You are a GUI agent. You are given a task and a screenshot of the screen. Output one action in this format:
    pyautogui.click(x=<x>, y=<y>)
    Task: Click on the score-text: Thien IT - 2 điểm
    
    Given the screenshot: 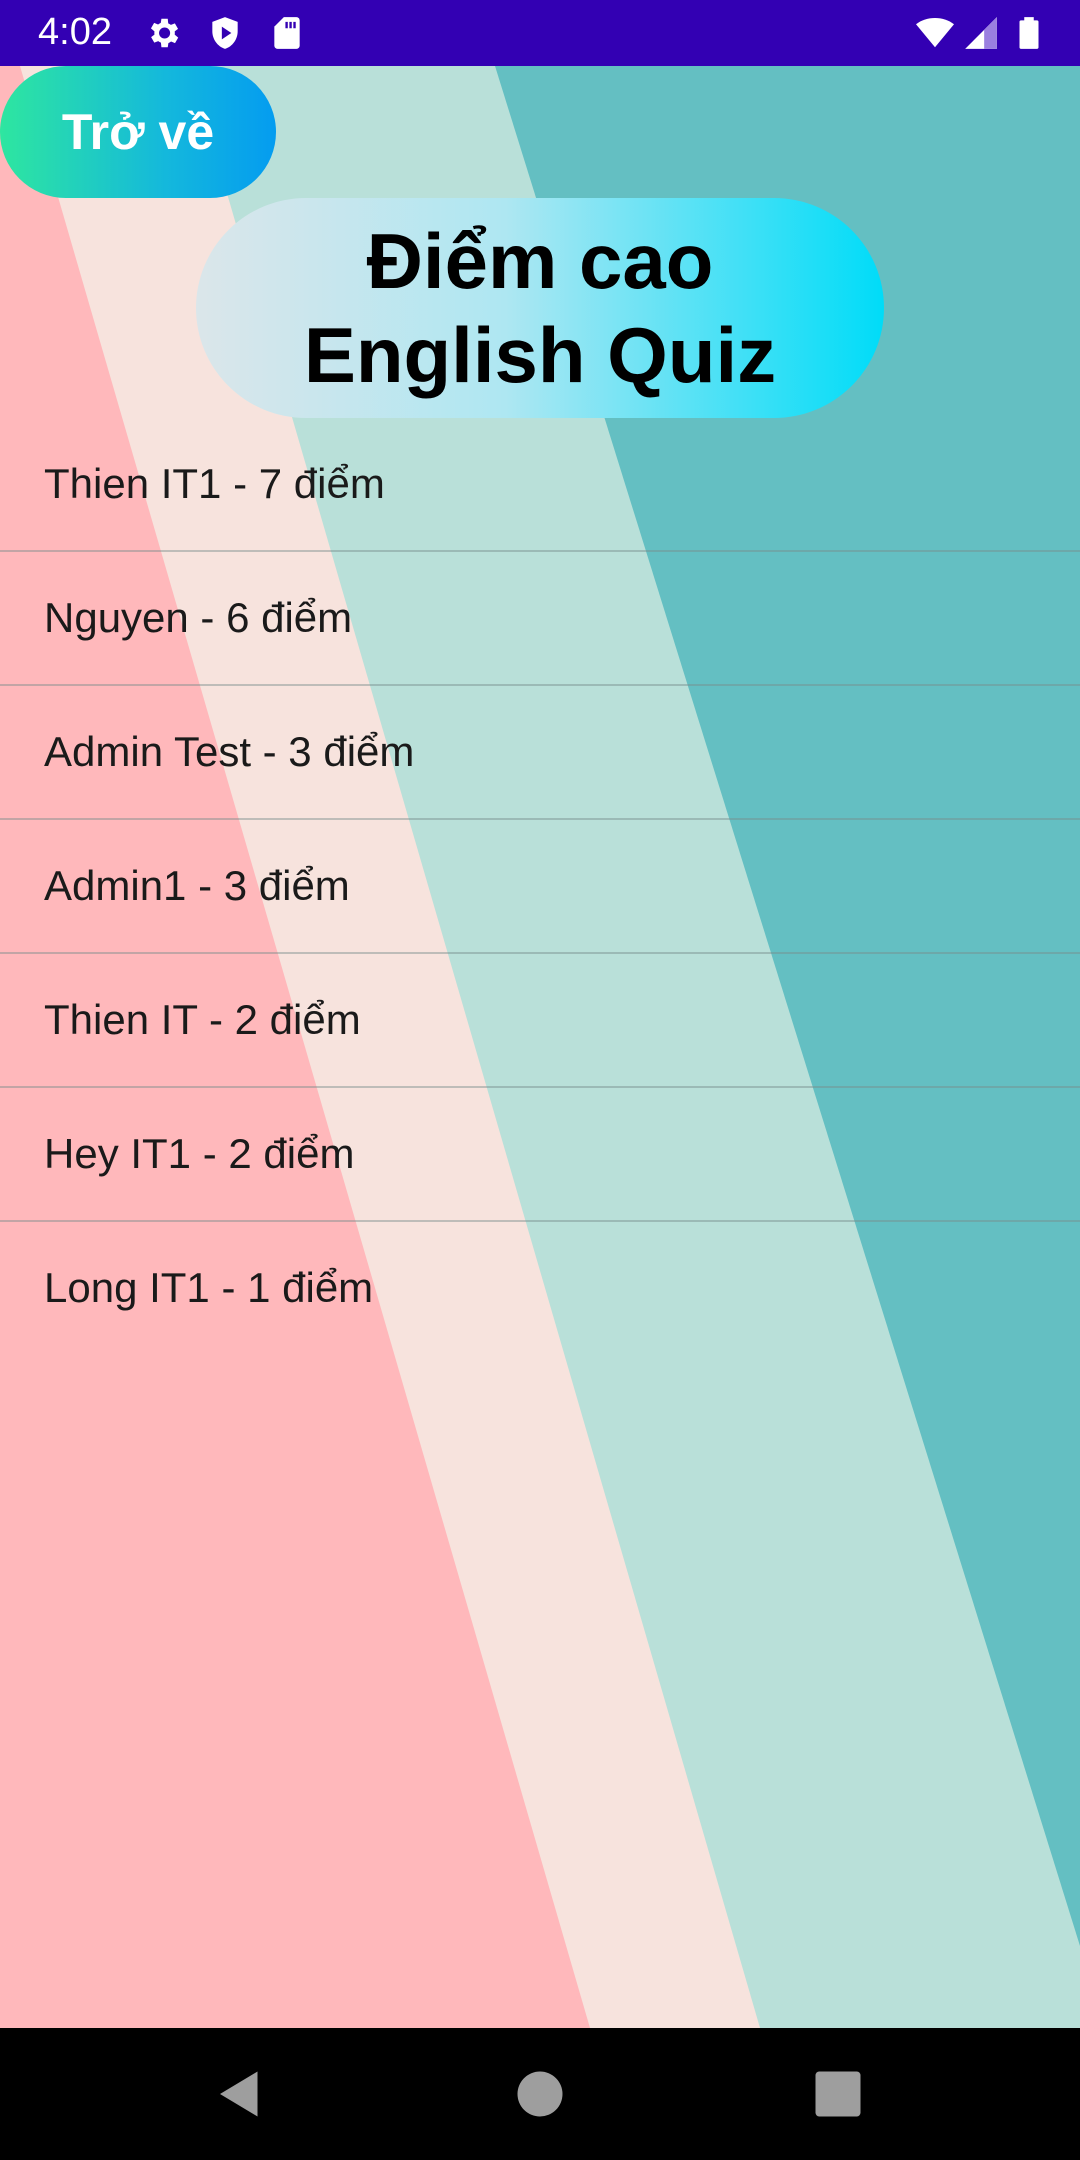 What is the action you would take?
    pyautogui.click(x=202, y=1019)
    